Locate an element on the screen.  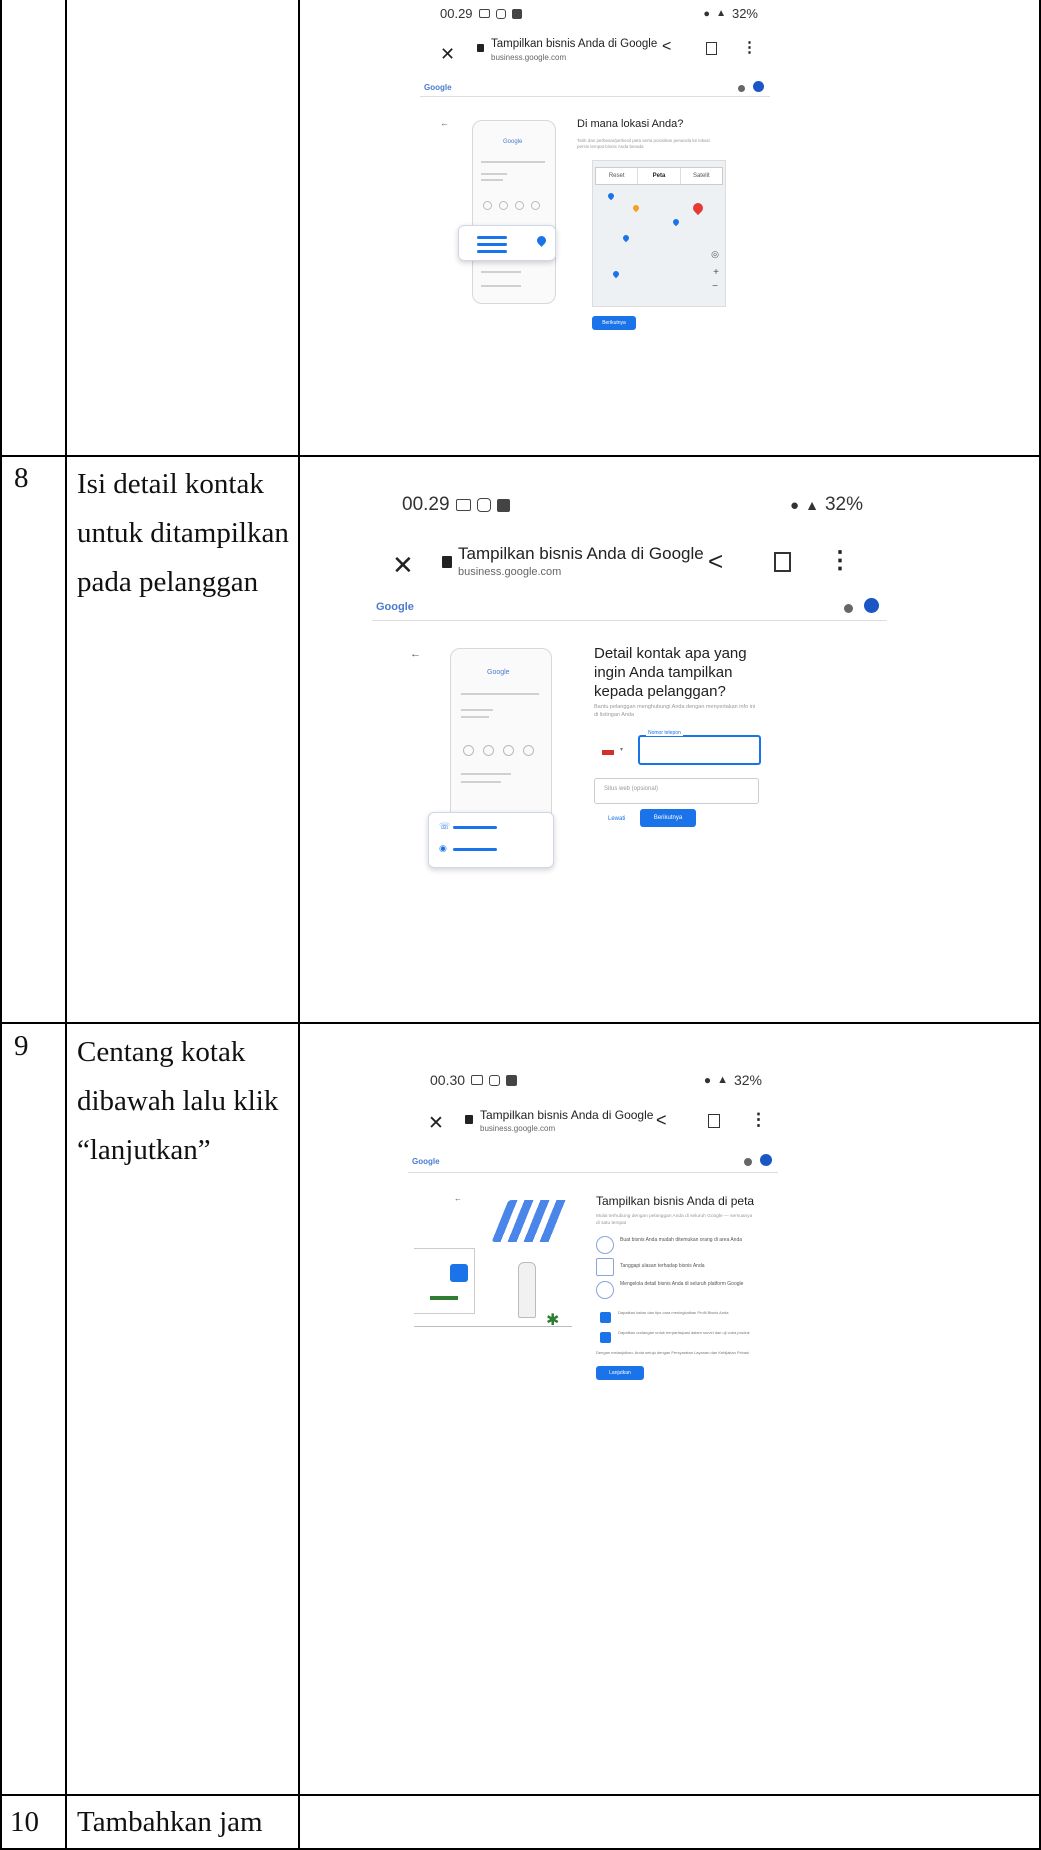
row-number-9: 9 is located at coordinates (21, 1046).